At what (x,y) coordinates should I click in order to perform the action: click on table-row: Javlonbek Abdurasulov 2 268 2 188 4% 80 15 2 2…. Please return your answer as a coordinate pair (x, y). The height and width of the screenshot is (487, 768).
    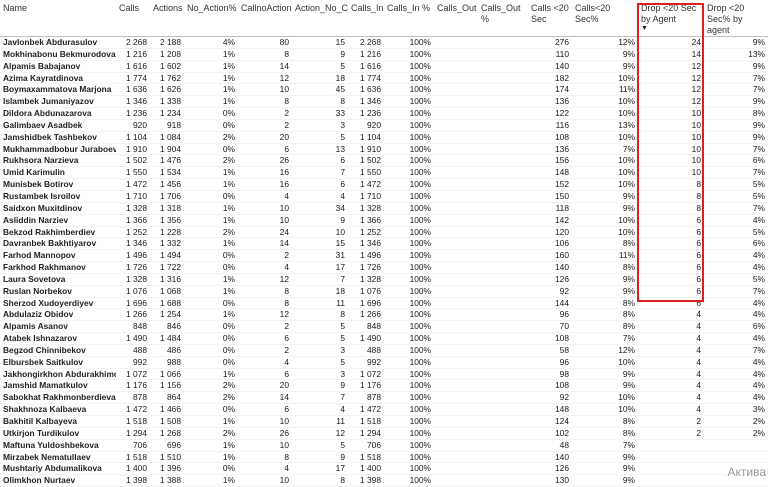
    Looking at the image, I should click on (384, 42).